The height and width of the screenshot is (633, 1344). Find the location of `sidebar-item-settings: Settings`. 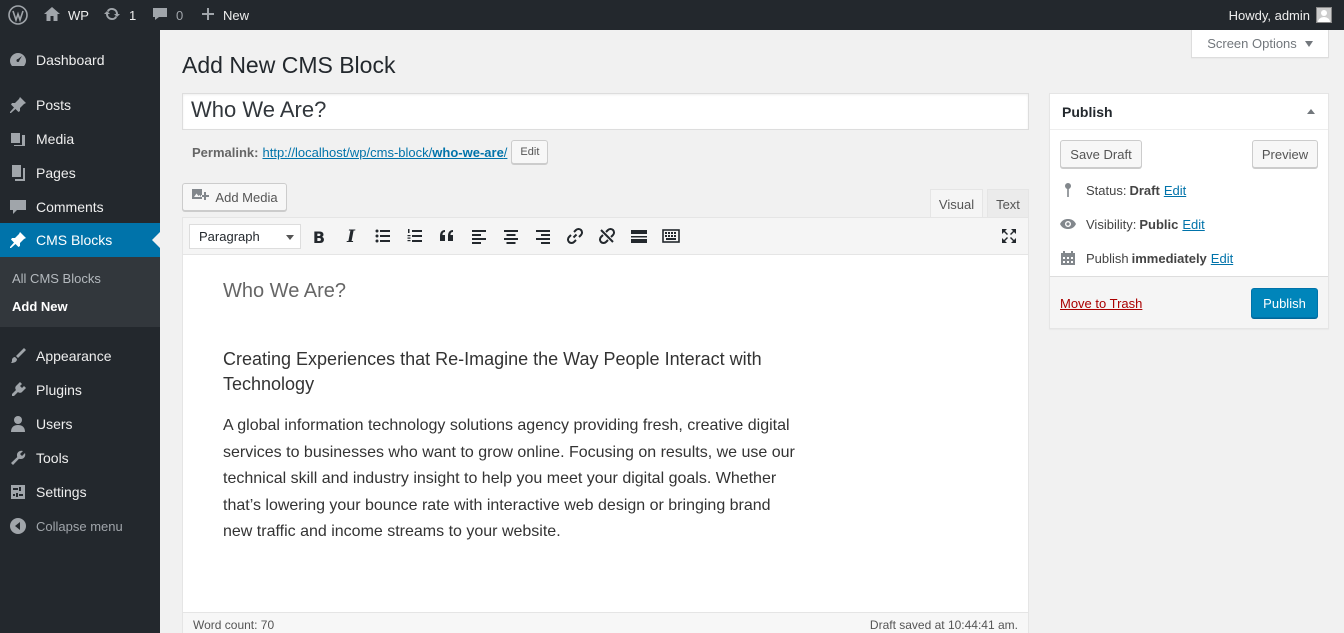

sidebar-item-settings: Settings is located at coordinates (80, 492).